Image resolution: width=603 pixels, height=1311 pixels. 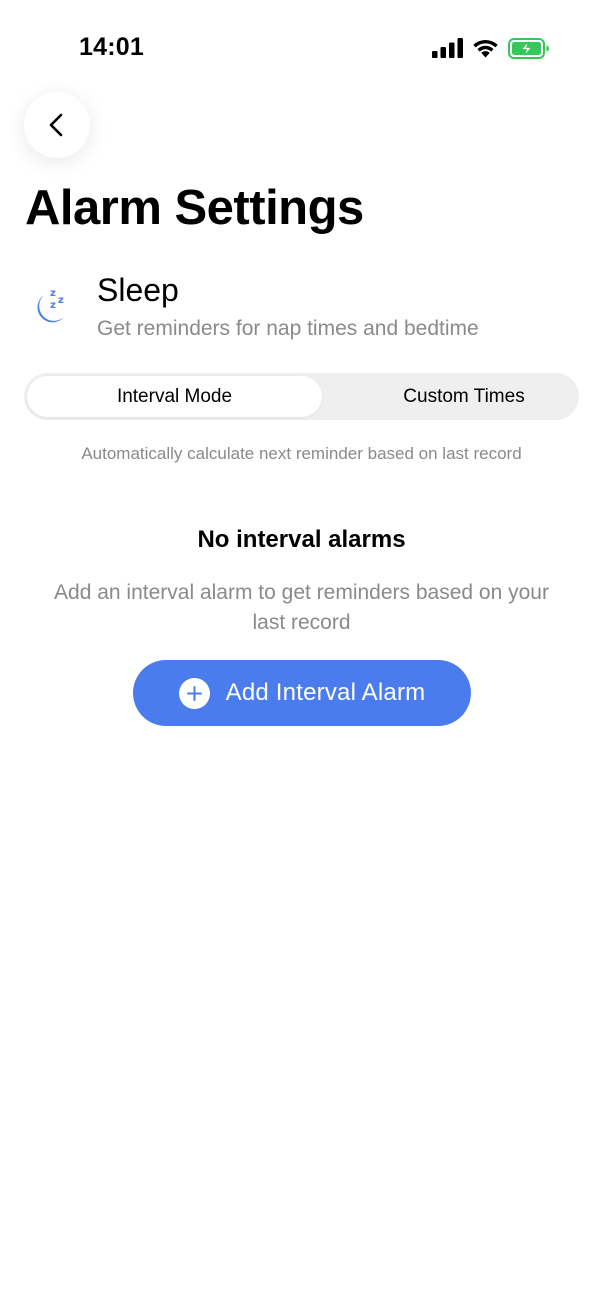 I want to click on status-time: 14:01, so click(x=111, y=47).